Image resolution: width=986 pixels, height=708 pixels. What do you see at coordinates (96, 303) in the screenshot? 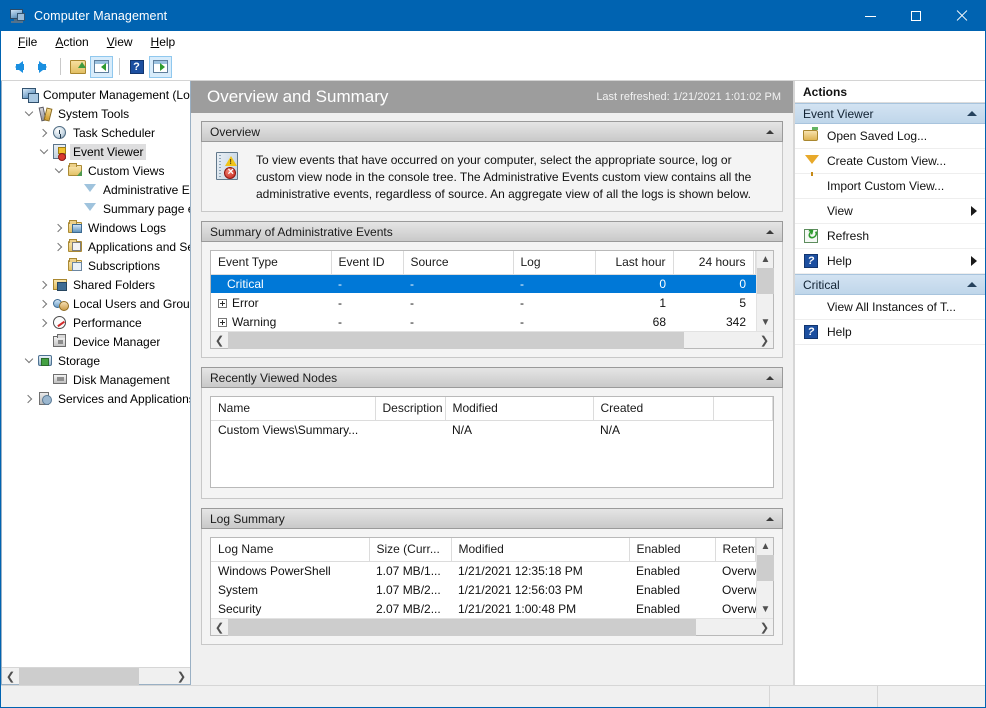
I see `tree-node-local-users-and-groups: Local Users and Groups` at bounding box center [96, 303].